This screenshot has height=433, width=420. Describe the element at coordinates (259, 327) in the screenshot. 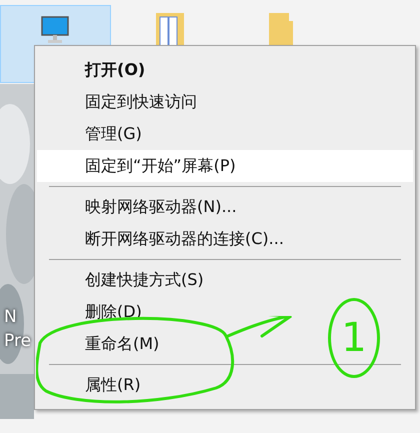

I see `hand-drawn-arrow` at that location.